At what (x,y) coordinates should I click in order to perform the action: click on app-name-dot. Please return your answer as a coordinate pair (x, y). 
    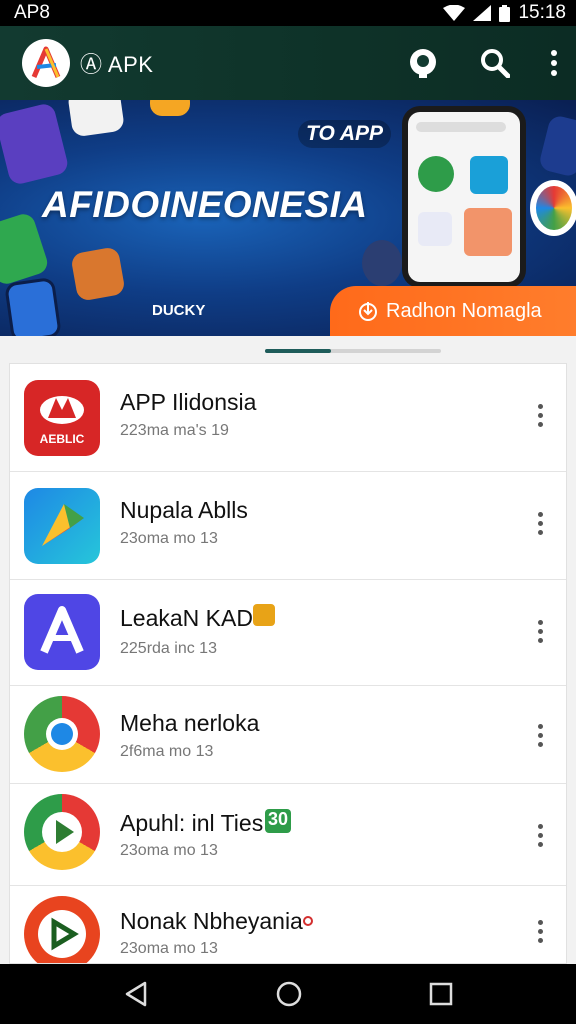
    Looking at the image, I should click on (308, 921).